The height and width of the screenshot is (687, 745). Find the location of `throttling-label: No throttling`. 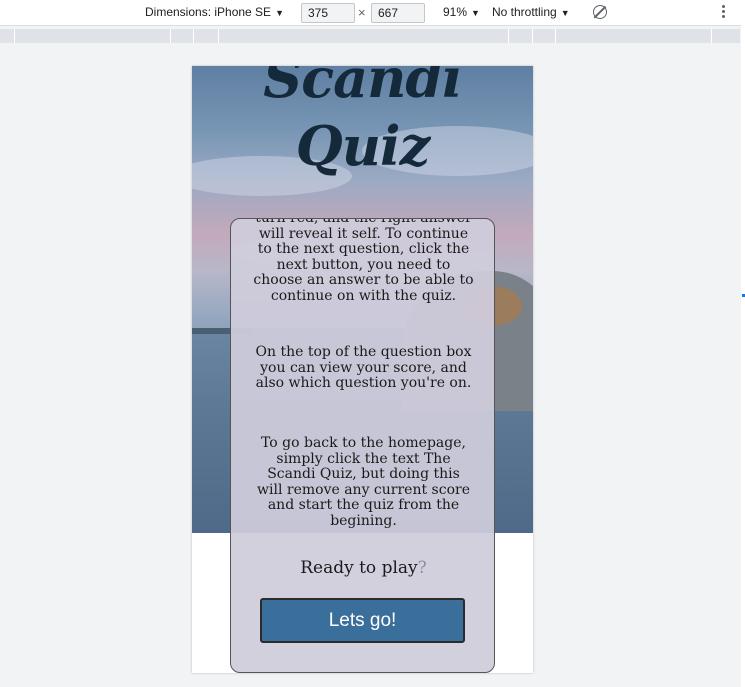

throttling-label: No throttling is located at coordinates (524, 12).